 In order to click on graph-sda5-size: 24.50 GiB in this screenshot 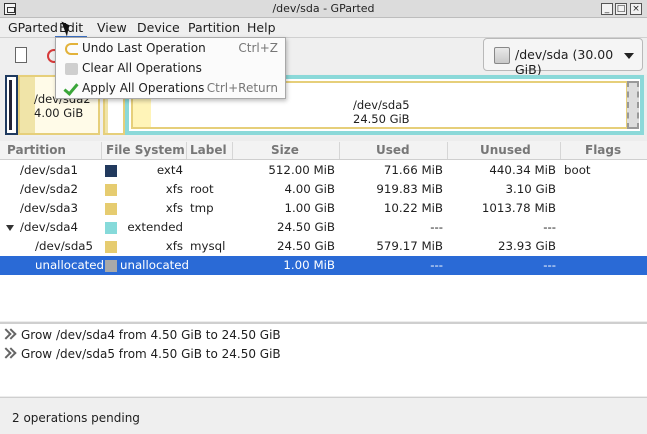, I will do `click(381, 119)`.